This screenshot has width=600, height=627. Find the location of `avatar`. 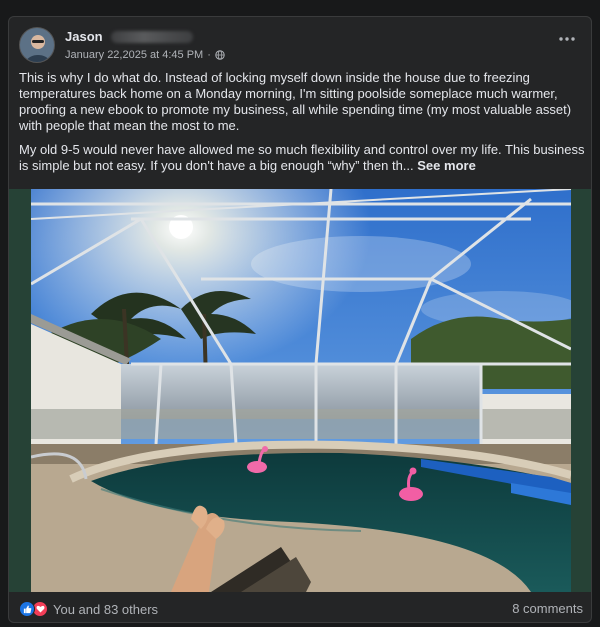

avatar is located at coordinates (37, 45).